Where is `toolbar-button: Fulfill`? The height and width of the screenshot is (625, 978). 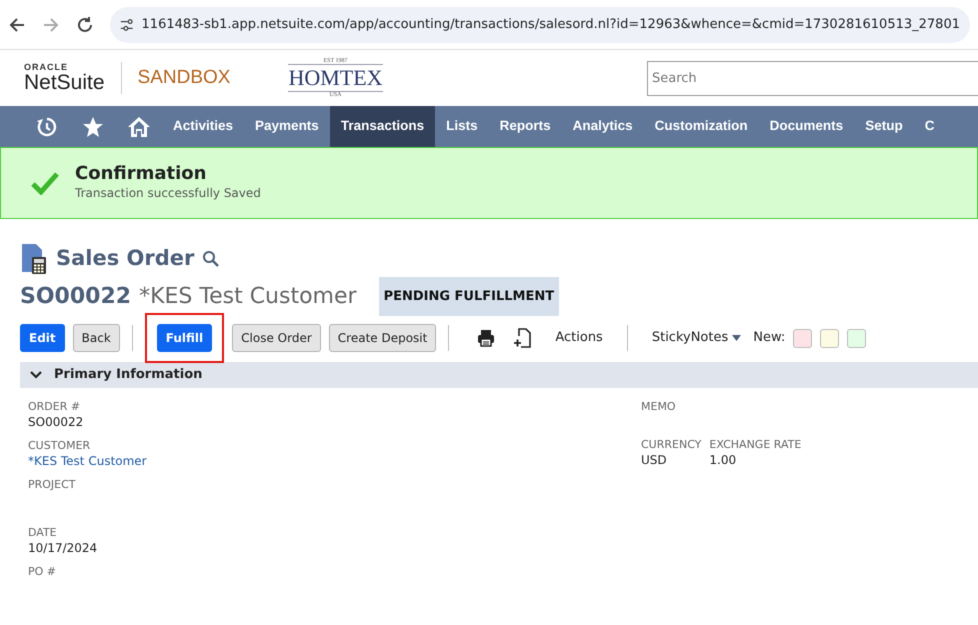
toolbar-button: Fulfill is located at coordinates (184, 338).